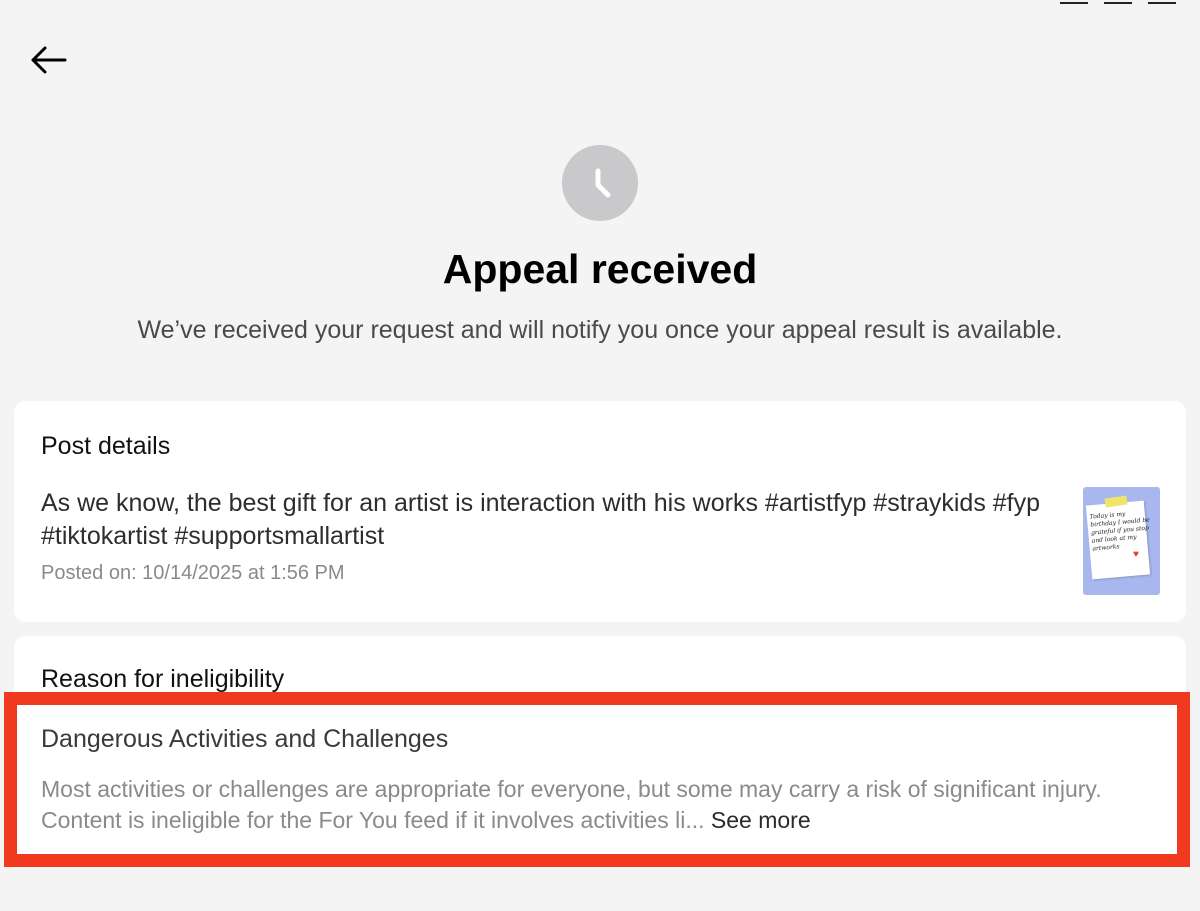 This screenshot has height=911, width=1200. Describe the element at coordinates (193, 573) in the screenshot. I see `posted-on-date: Posted on: 10/14/2025 at 1:56 PM` at that location.